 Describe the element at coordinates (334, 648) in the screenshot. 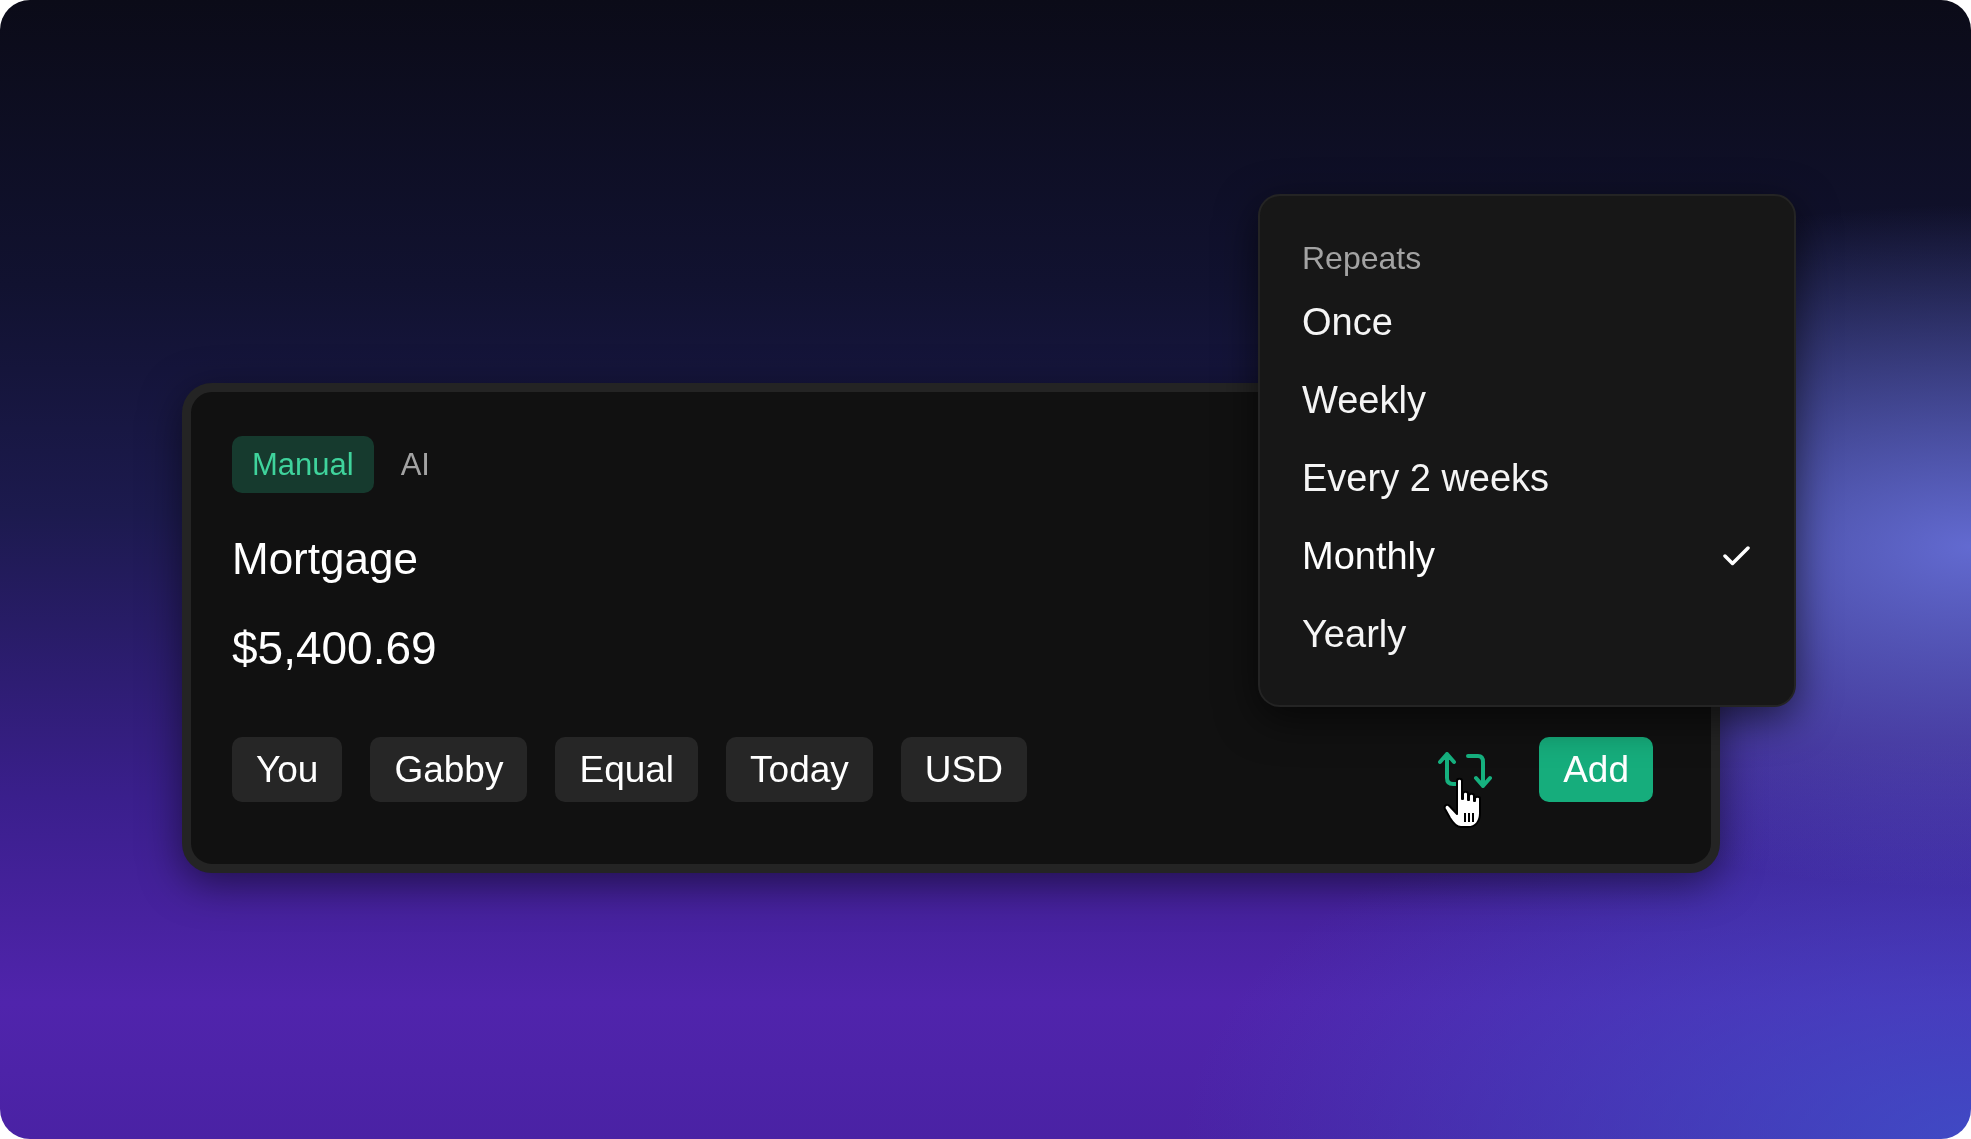

I see `expense-amount: $5,400.69` at that location.